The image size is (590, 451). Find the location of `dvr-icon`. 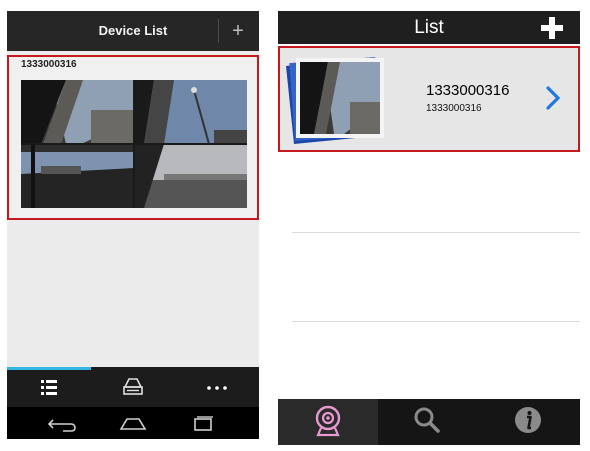

dvr-icon is located at coordinates (133, 386).